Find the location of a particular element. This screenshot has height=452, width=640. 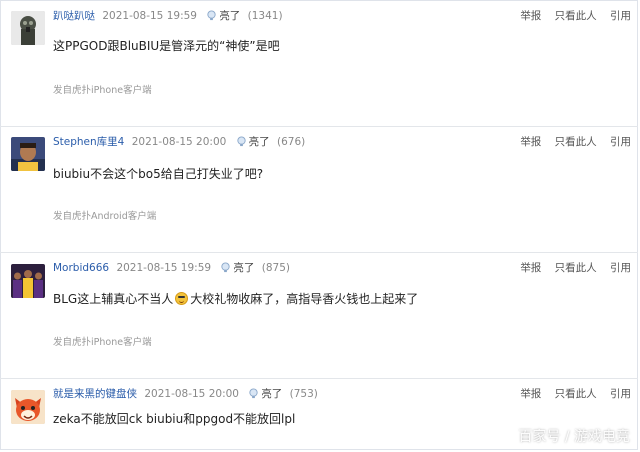

light-count: (875) is located at coordinates (275, 268).